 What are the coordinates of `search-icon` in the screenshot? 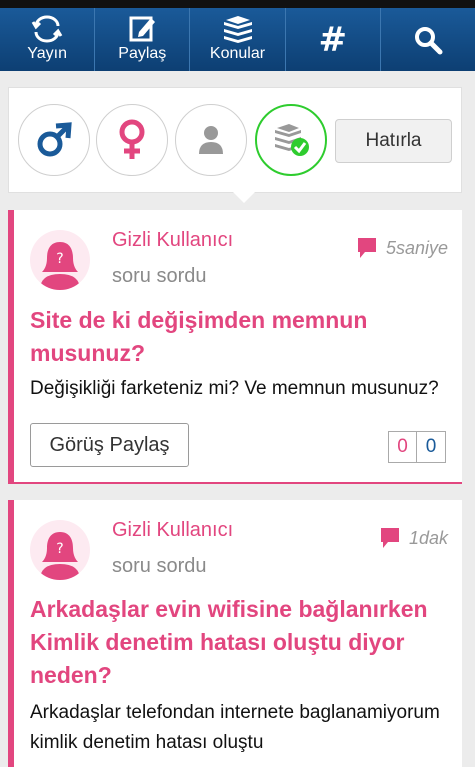 It's located at (428, 40).